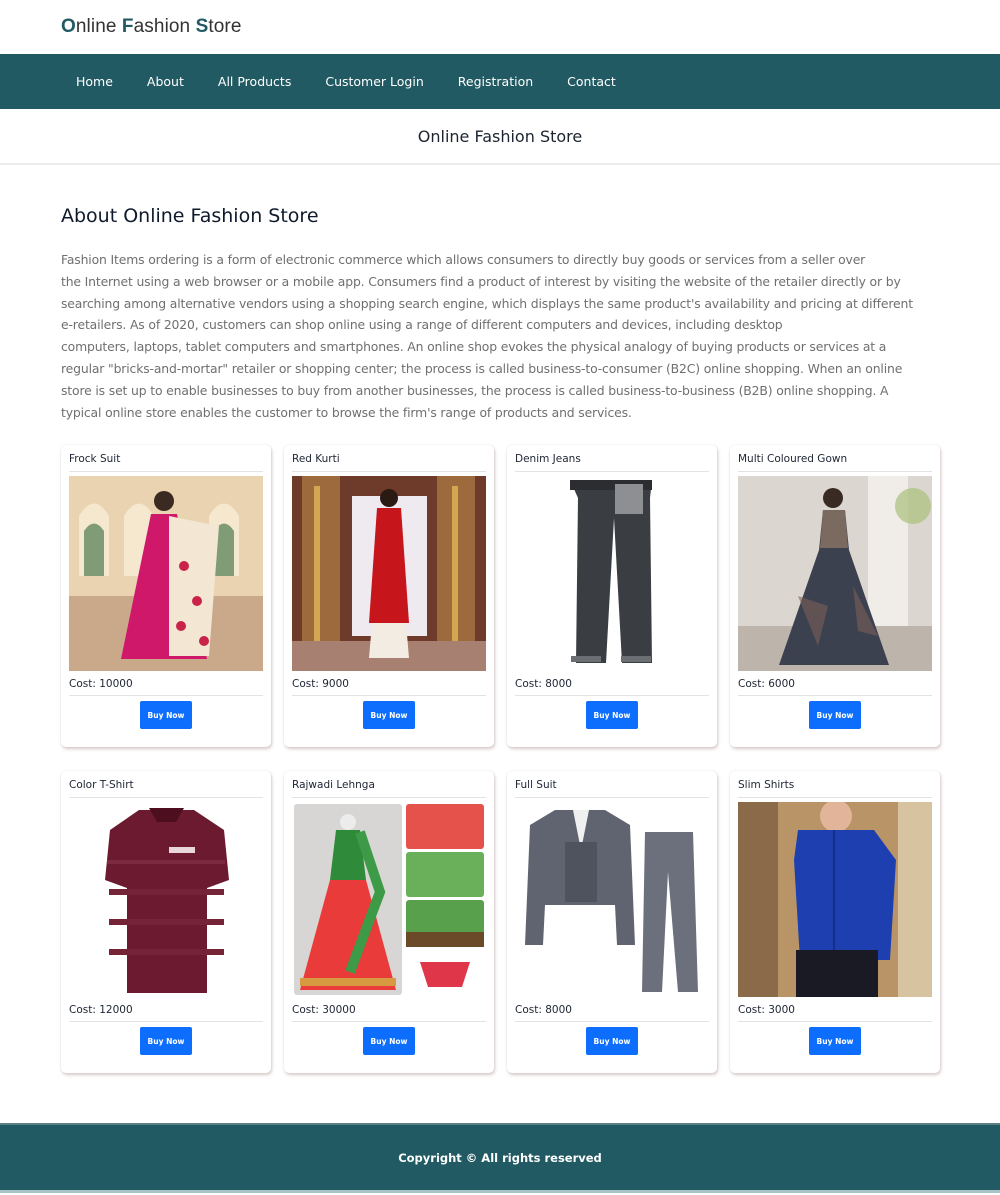  Describe the element at coordinates (166, 463) in the screenshot. I see `product-name: Frock Suit` at that location.